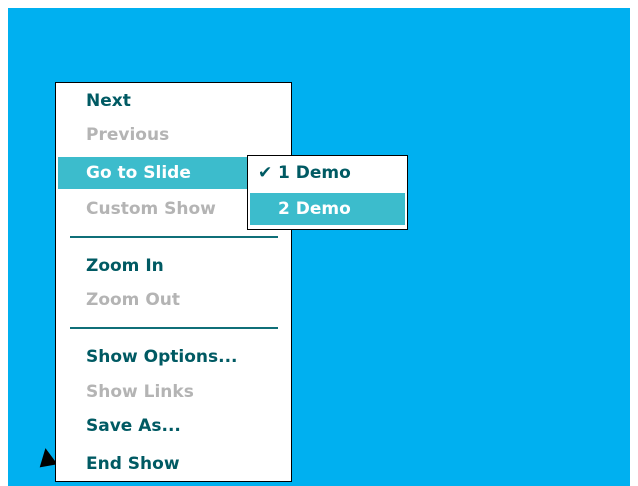 The width and height of the screenshot is (638, 486). I want to click on submenu-item-slide-1: ✔ 1 Demo, so click(327, 173).